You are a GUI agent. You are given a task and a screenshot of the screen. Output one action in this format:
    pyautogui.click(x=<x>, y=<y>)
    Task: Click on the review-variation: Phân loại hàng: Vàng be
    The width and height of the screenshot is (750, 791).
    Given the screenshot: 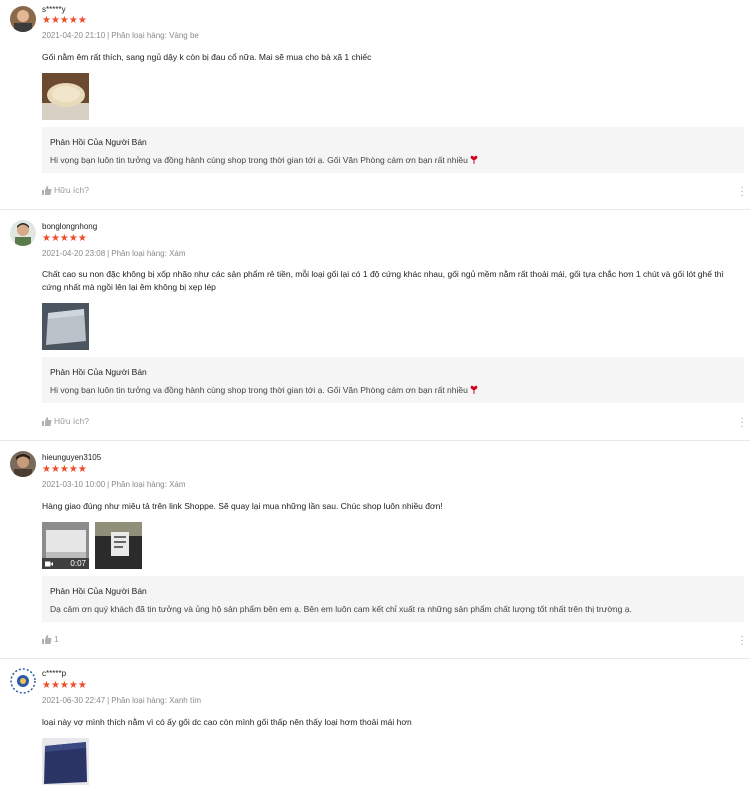 What is the action you would take?
    pyautogui.click(x=155, y=35)
    